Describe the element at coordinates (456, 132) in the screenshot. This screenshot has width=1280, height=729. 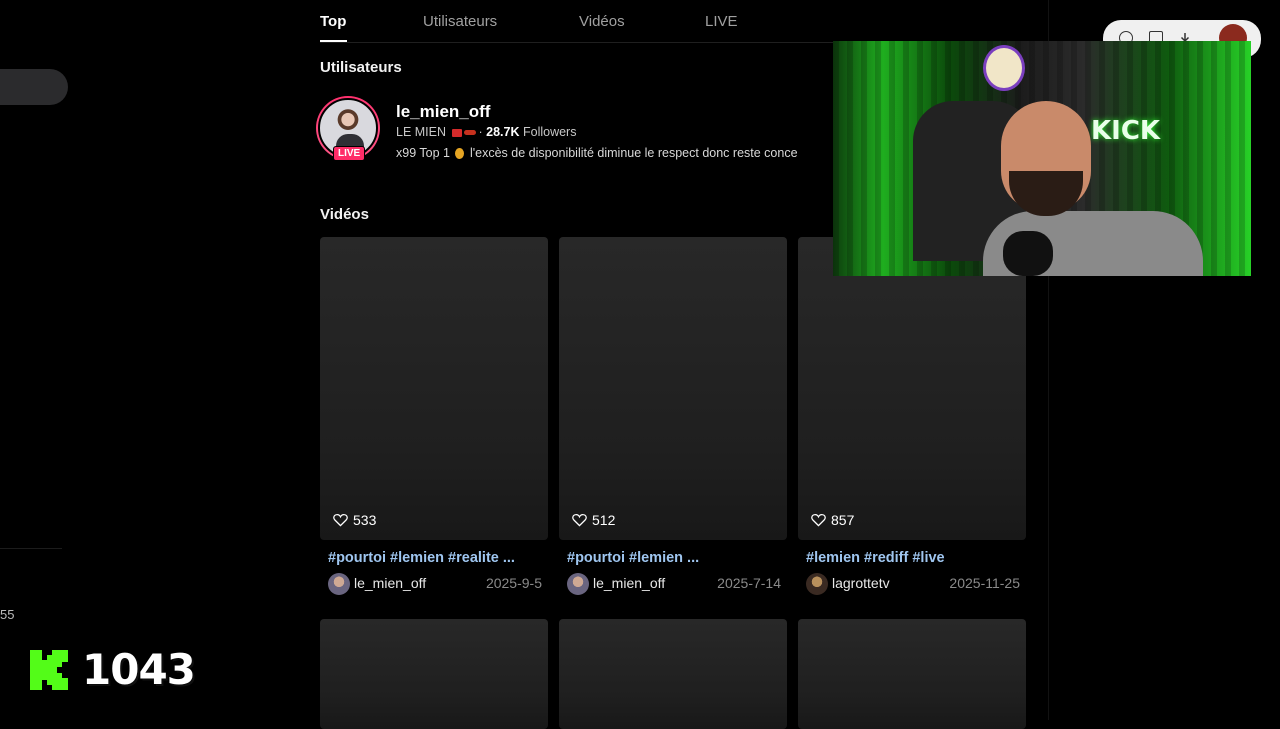
I see `flag-icon` at that location.